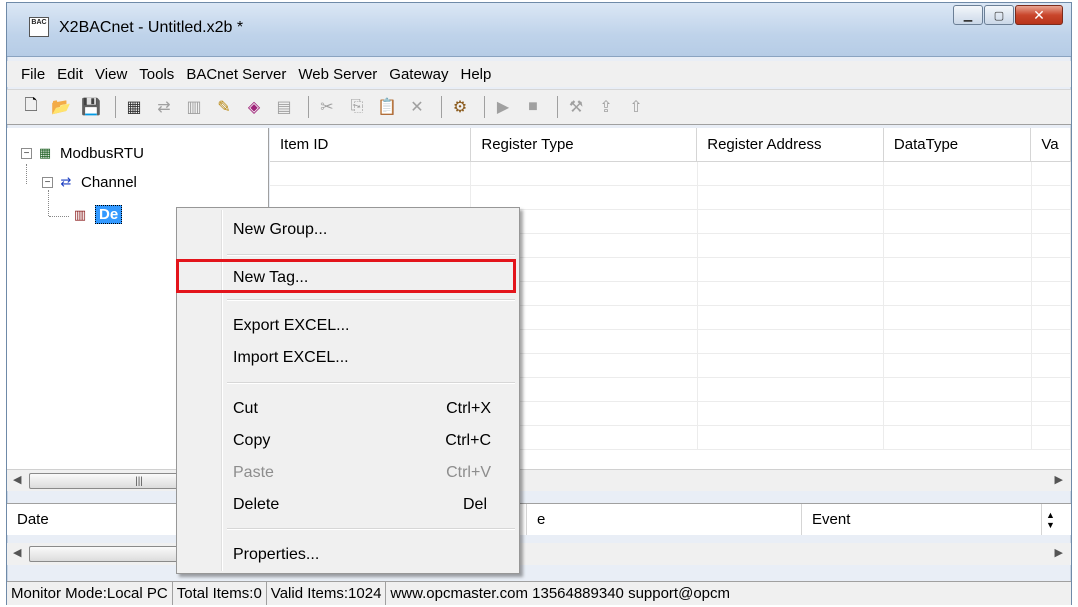 The image size is (1078, 607). I want to click on log-column-event: Event, so click(922, 519).